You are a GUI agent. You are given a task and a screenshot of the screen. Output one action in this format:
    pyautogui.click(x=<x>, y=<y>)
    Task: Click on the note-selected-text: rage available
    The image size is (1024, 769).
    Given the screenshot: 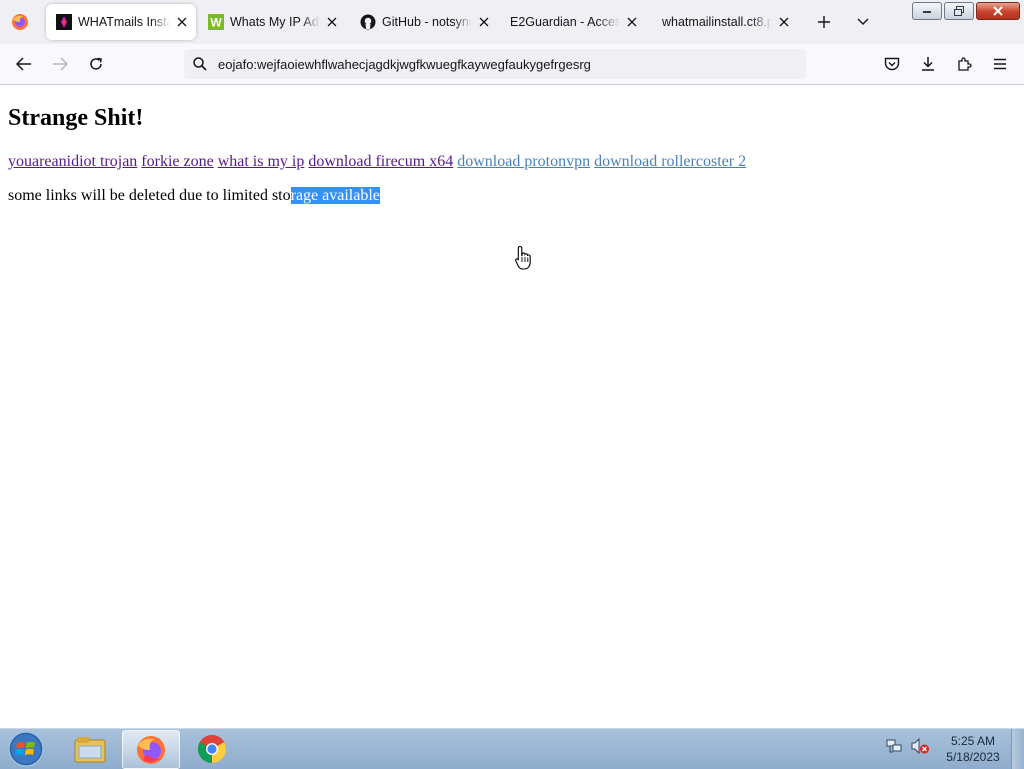 What is the action you would take?
    pyautogui.click(x=335, y=195)
    